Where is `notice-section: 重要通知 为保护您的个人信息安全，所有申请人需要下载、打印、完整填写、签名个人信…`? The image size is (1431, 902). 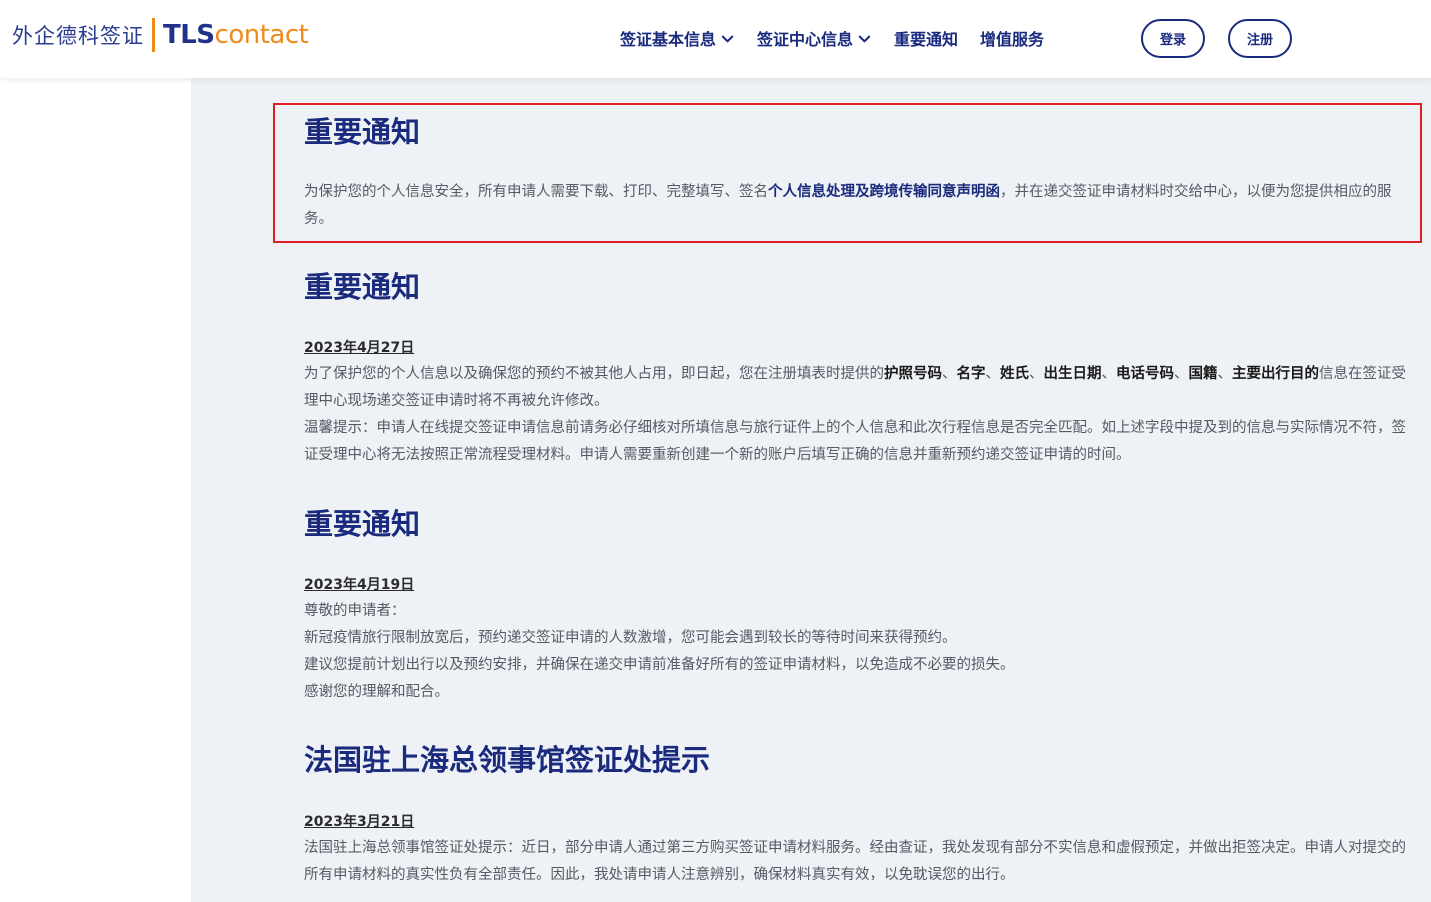 notice-section: 重要通知 为保护您的个人信息安全，所有申请人需要下载、打印、完整填写、签名个人信… is located at coordinates (860, 172).